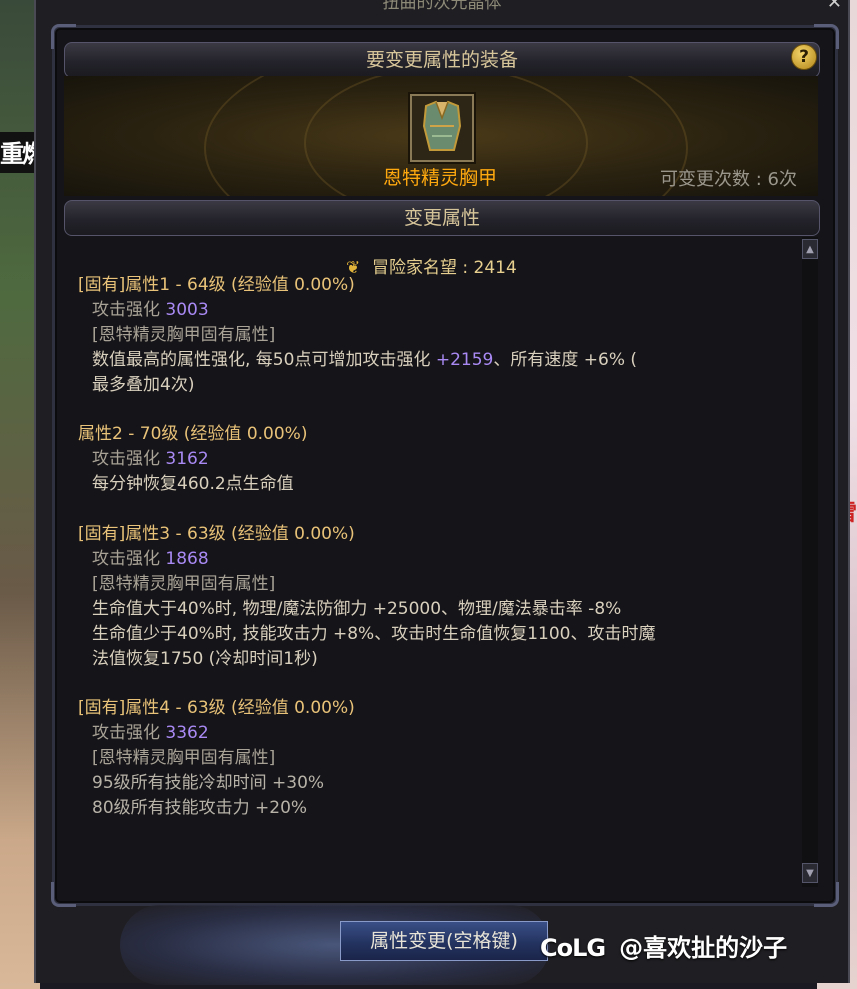  Describe the element at coordinates (810, 562) in the screenshot. I see `scrollbar: ▲ ▼` at that location.